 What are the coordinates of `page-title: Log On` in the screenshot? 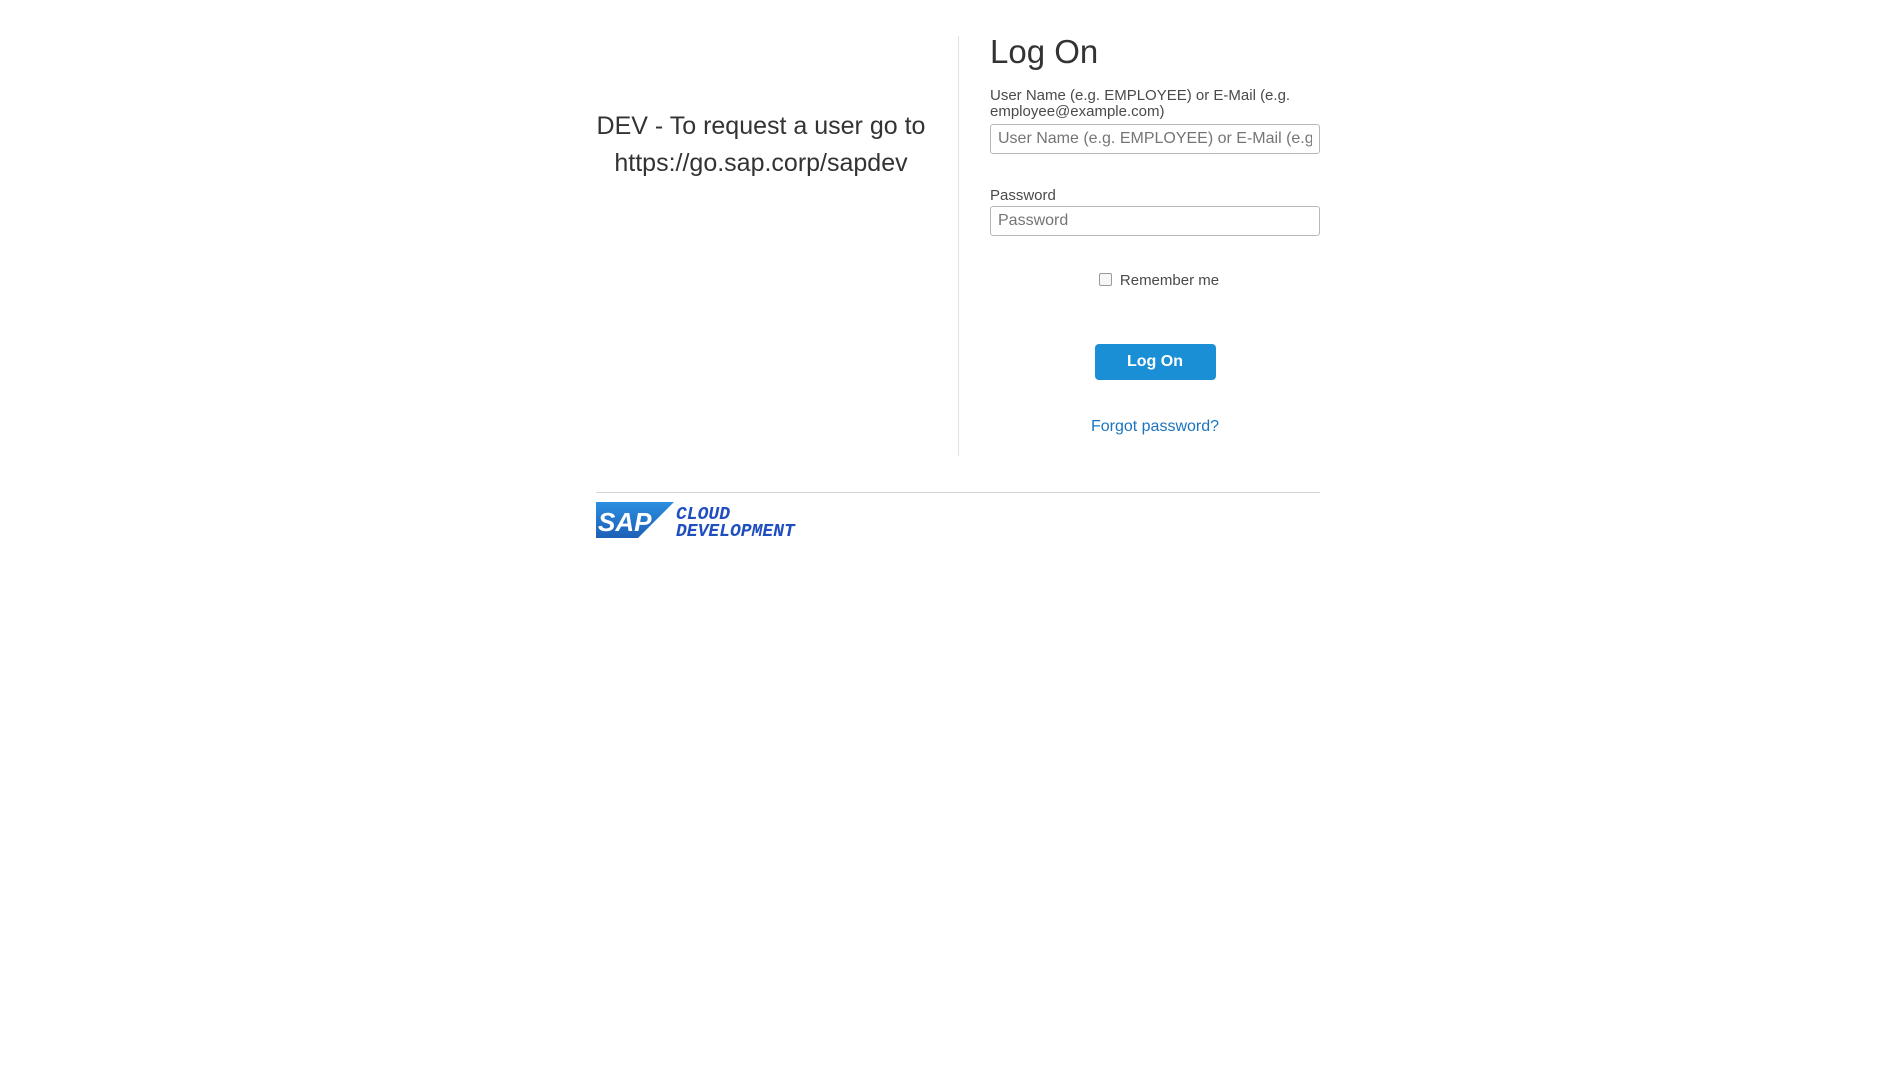 It's located at (1044, 51).